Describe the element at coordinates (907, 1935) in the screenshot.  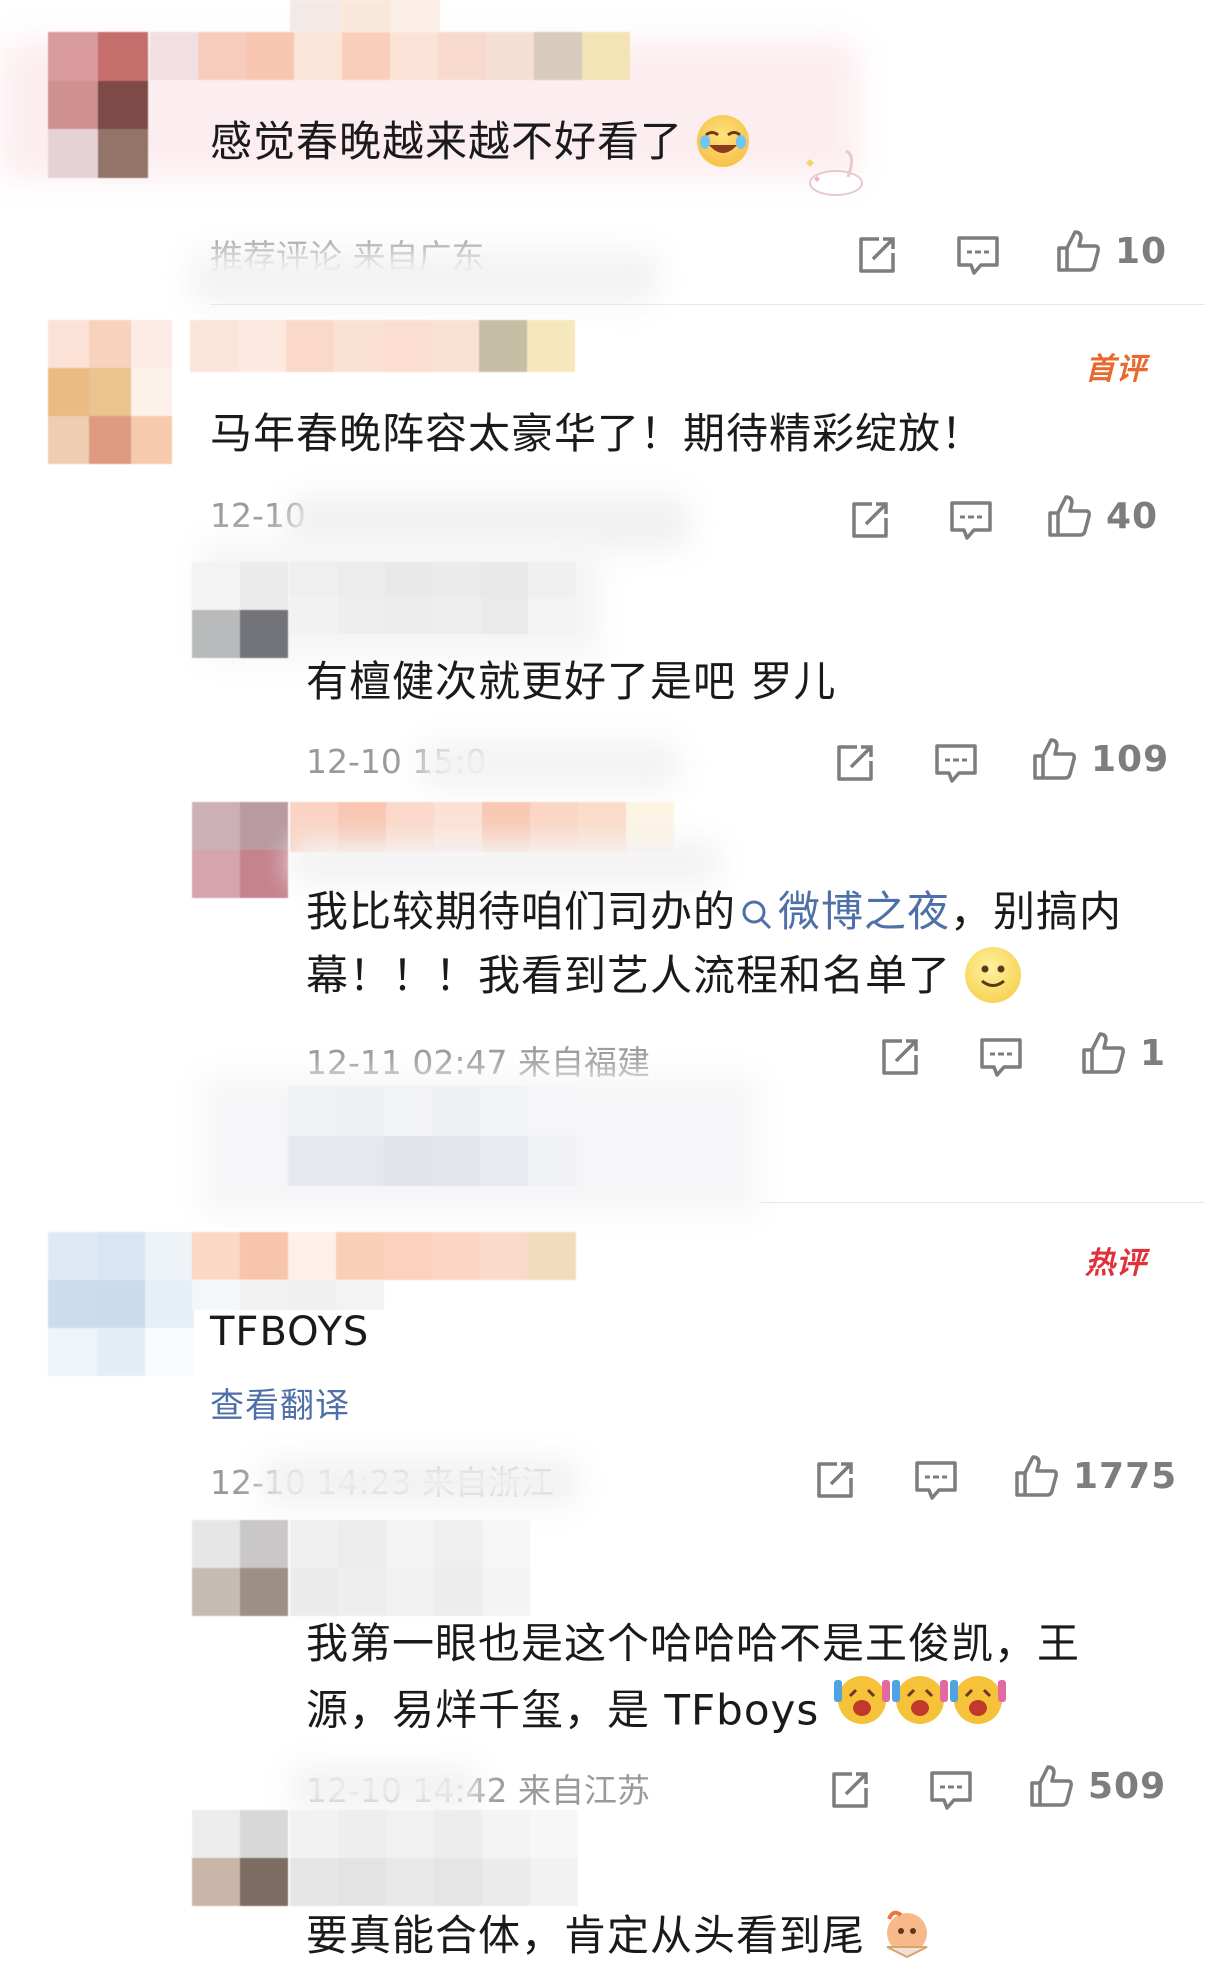
I see `fan-emoji` at that location.